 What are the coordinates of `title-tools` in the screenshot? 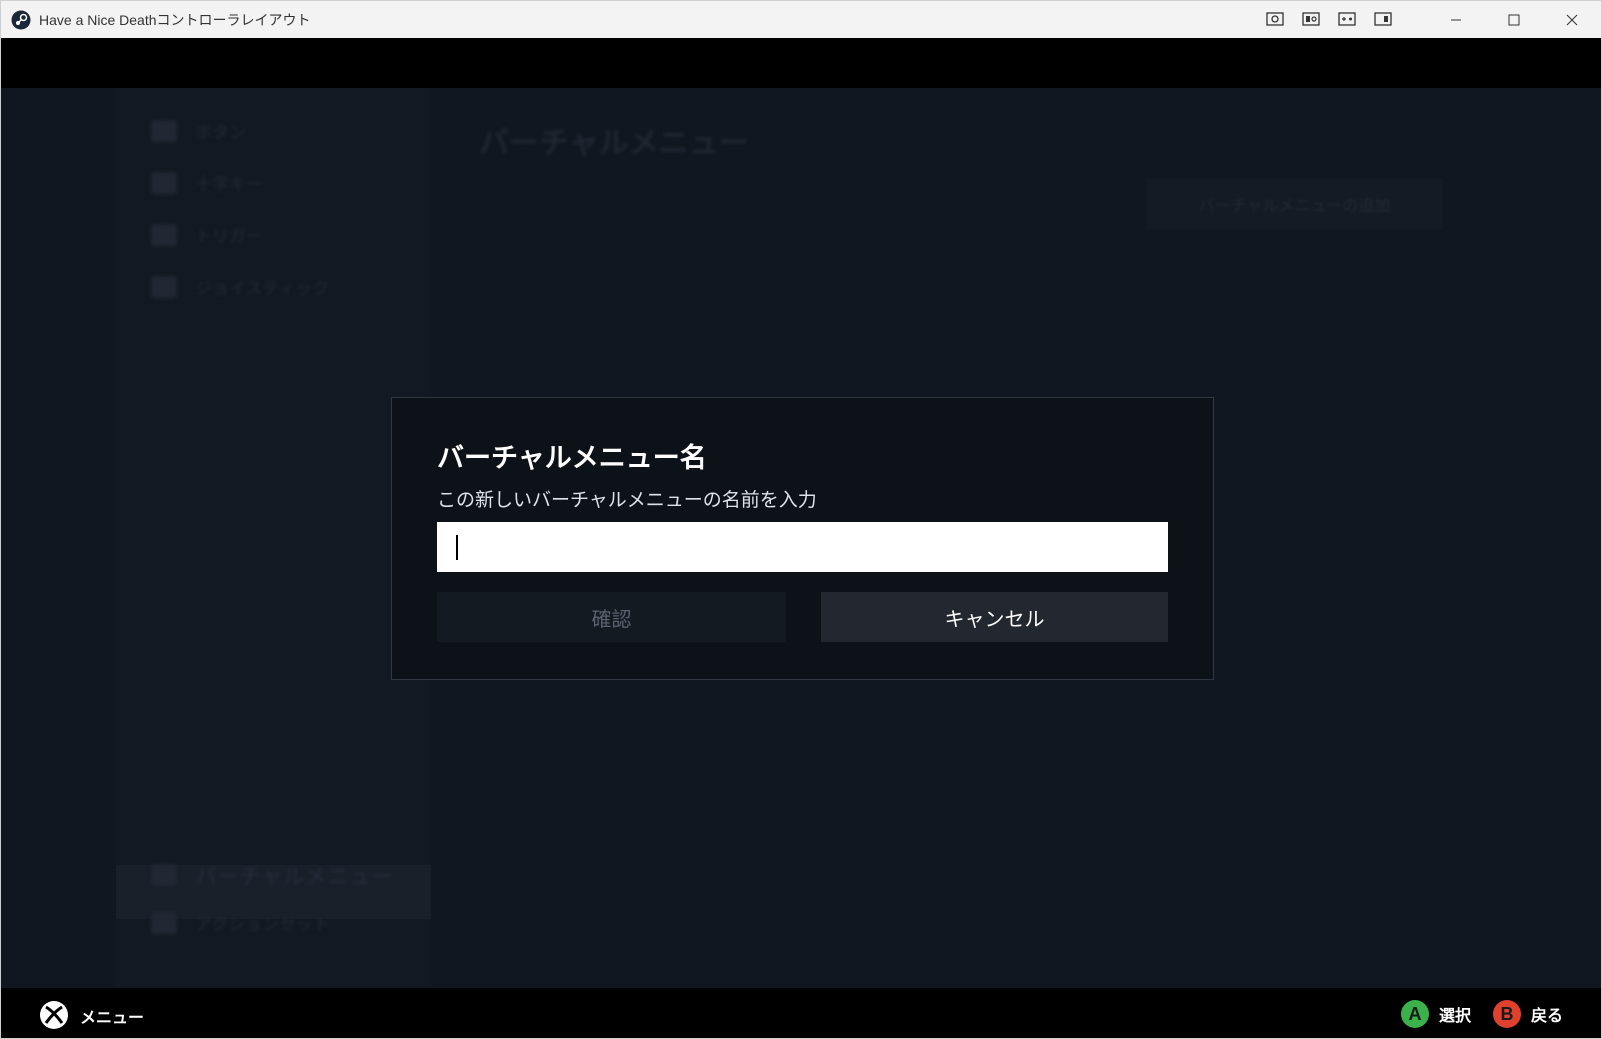 It's located at (1329, 19).